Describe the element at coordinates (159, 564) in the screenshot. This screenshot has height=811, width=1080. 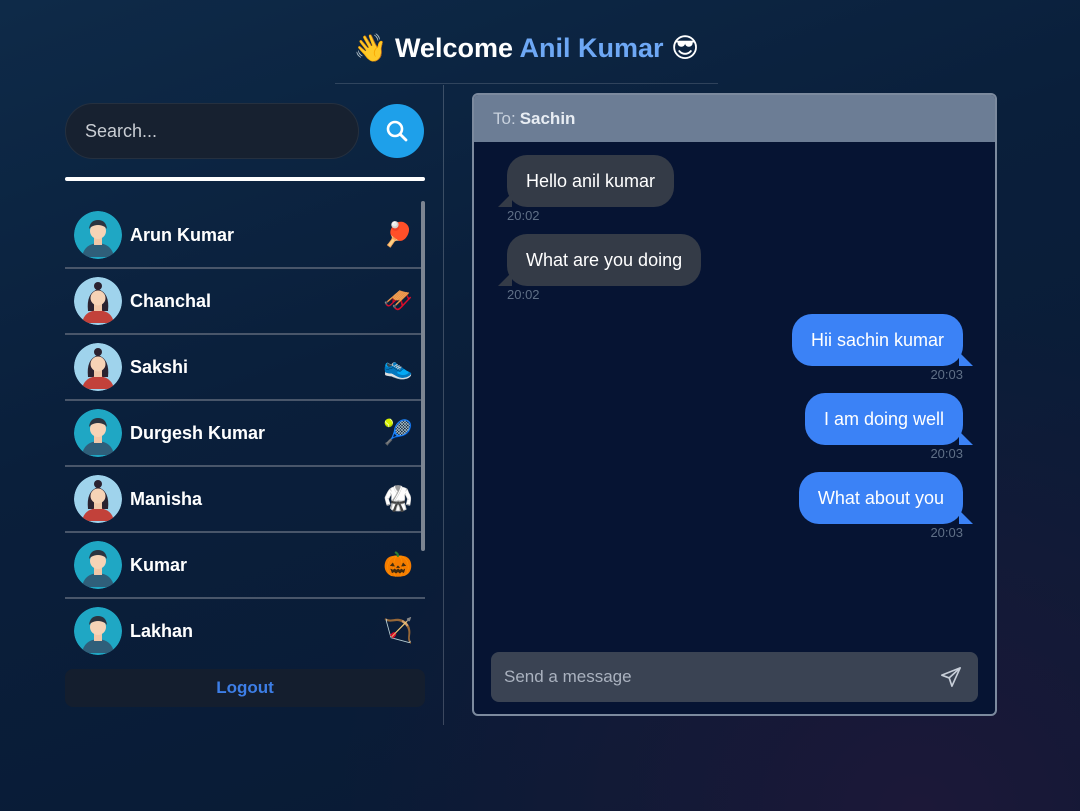
I see `contact-name: Kumar` at that location.